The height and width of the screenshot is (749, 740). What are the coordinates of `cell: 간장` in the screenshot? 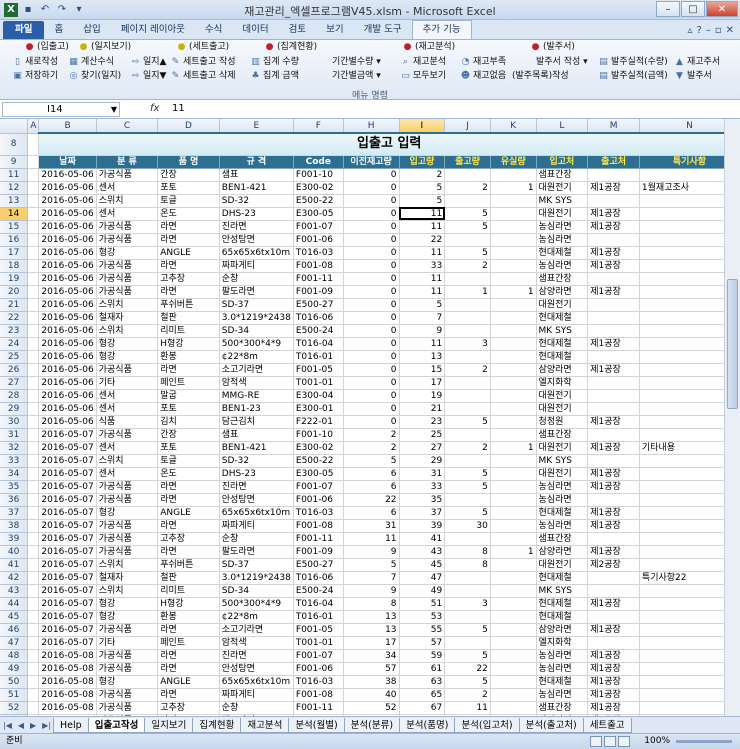 It's located at (188, 435).